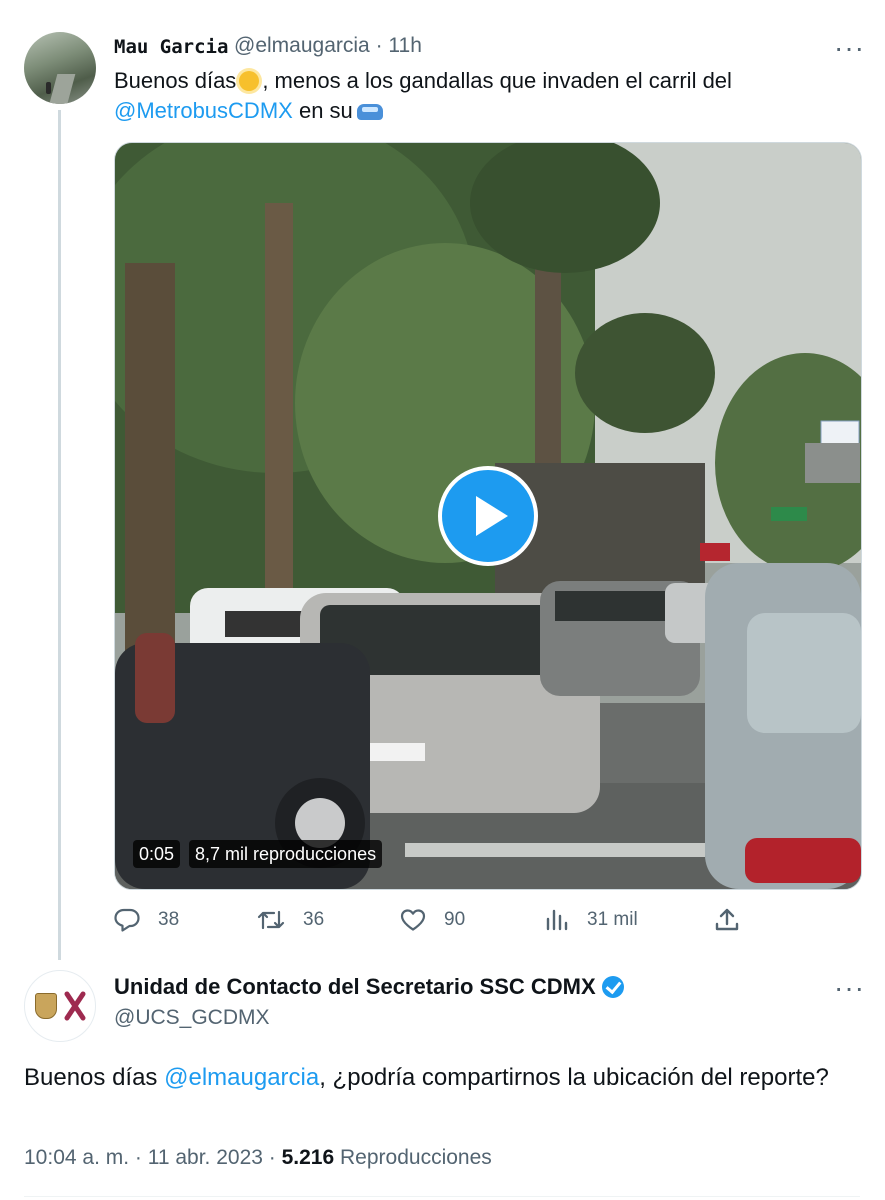  What do you see at coordinates (91, 1077) in the screenshot?
I see `reply-text-part1: Buenos días` at bounding box center [91, 1077].